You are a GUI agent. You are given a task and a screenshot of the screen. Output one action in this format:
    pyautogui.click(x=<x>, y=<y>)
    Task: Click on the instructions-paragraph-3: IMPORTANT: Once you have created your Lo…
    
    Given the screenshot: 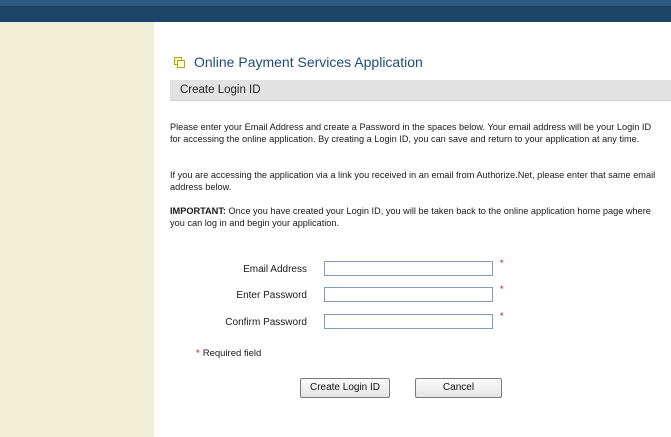 What is the action you would take?
    pyautogui.click(x=417, y=217)
    